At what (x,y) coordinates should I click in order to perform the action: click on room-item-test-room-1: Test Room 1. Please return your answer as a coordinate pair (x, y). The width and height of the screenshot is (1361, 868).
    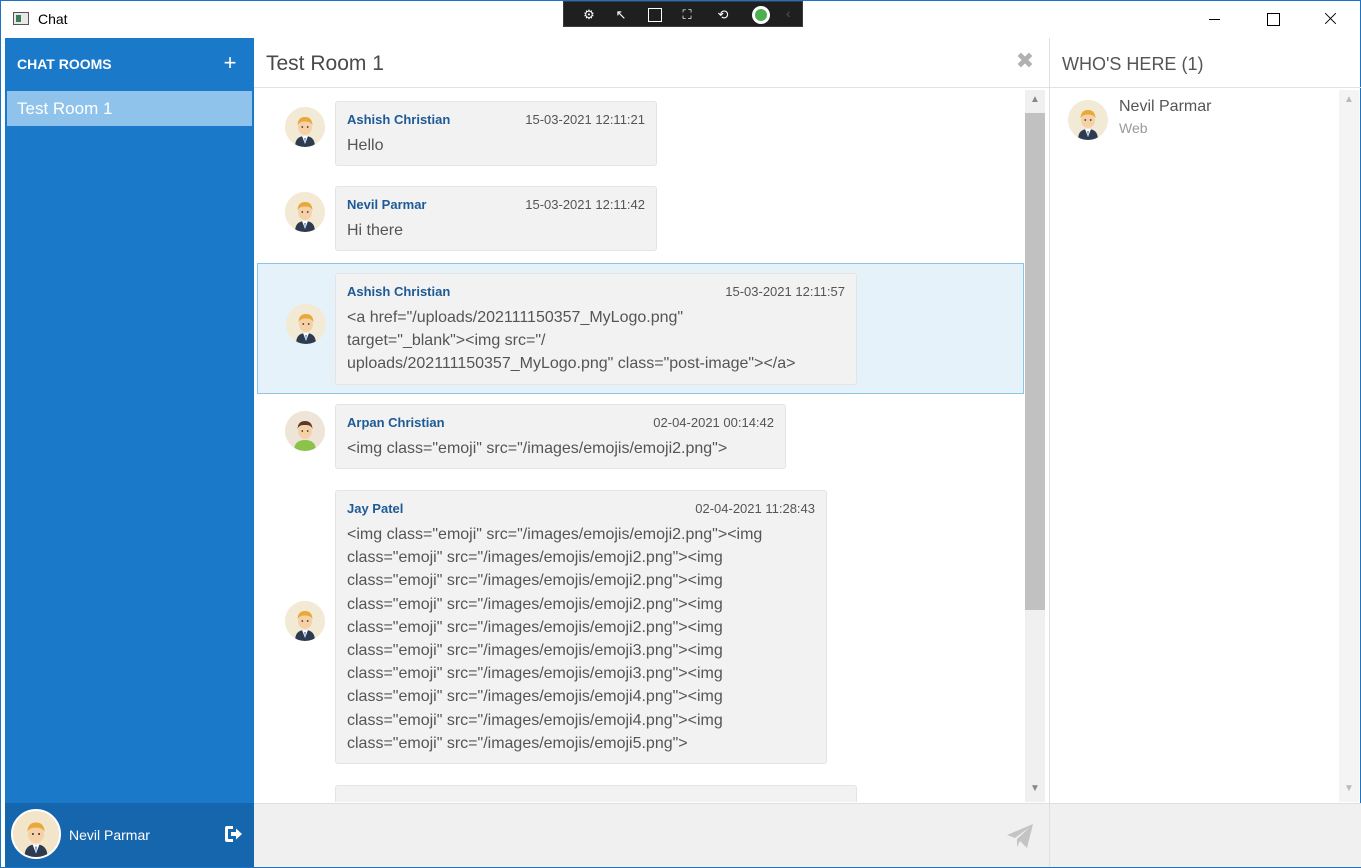
    Looking at the image, I should click on (129, 108).